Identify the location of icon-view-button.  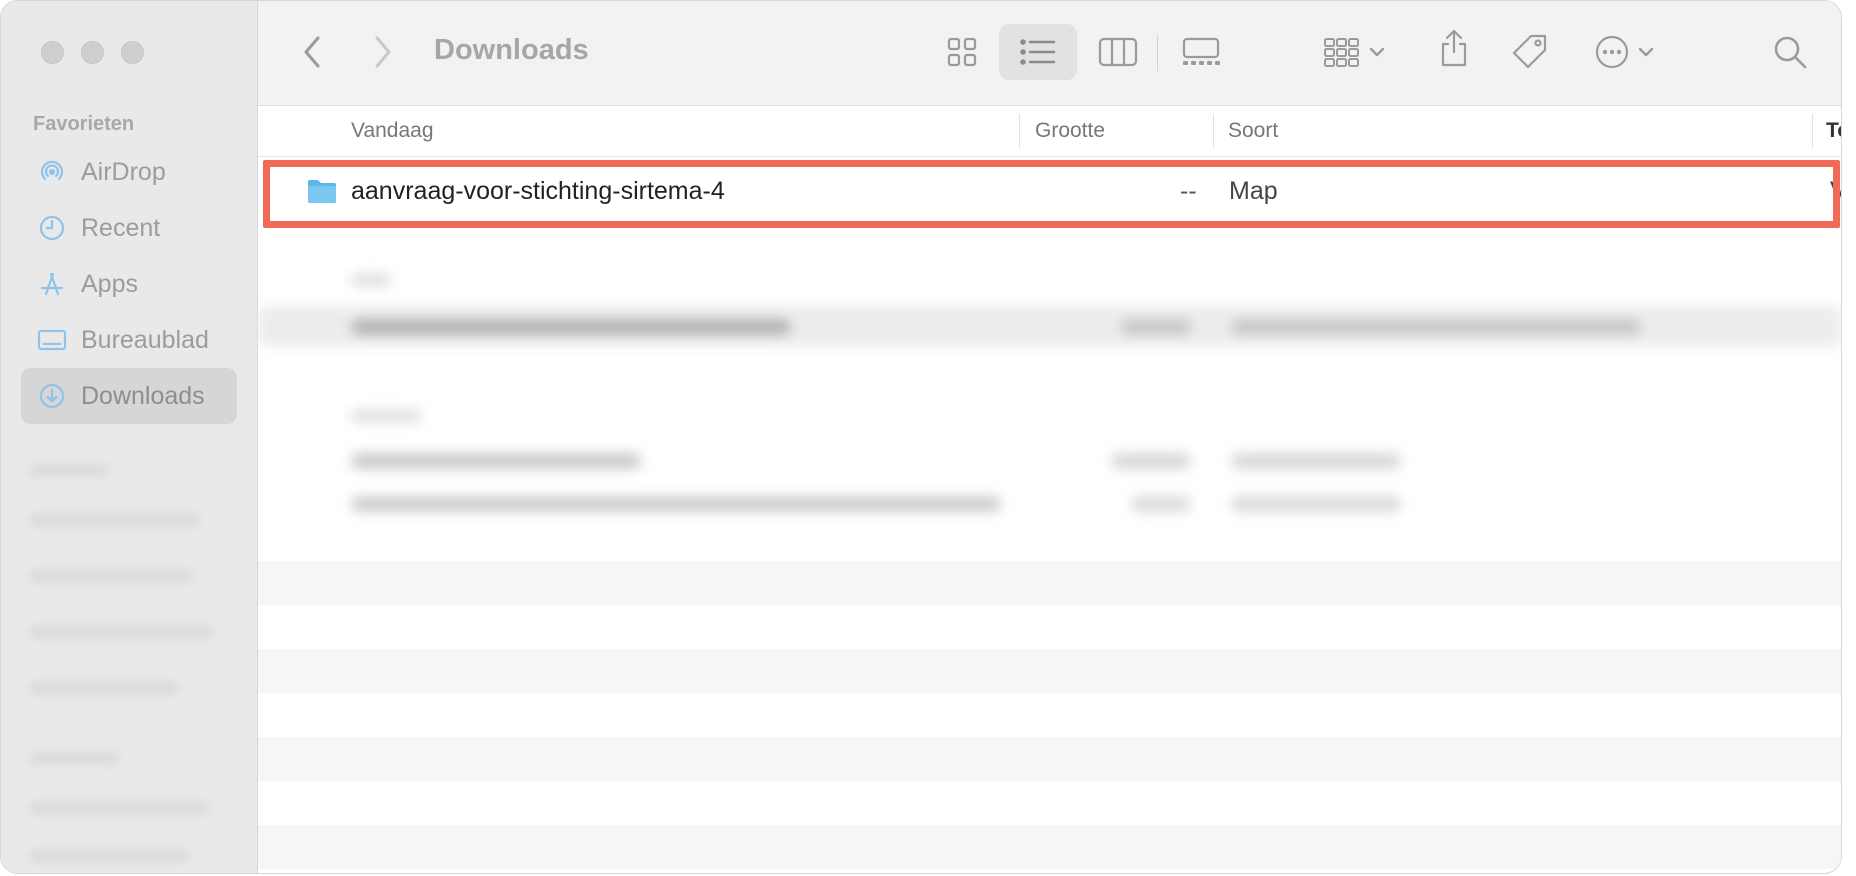
(962, 52).